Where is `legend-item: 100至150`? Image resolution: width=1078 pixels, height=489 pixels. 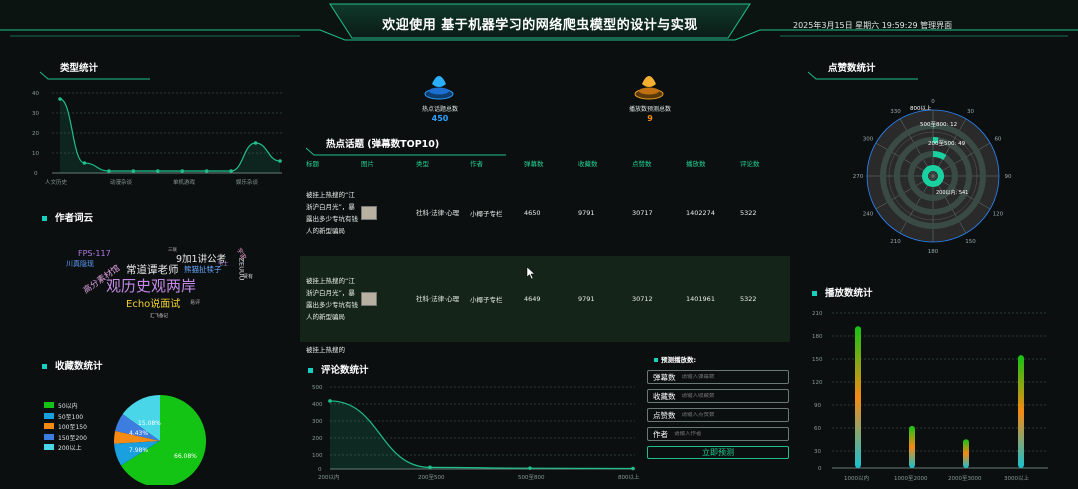
legend-item: 100至150 is located at coordinates (65, 428).